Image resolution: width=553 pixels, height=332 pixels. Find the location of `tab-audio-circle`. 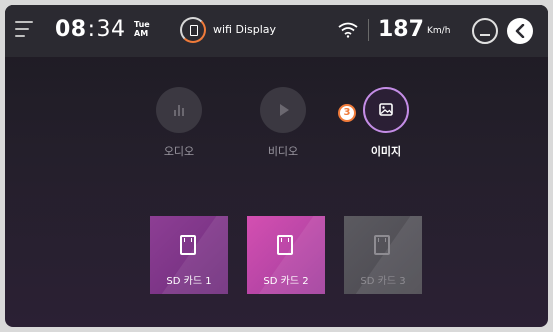

tab-audio-circle is located at coordinates (179, 110).